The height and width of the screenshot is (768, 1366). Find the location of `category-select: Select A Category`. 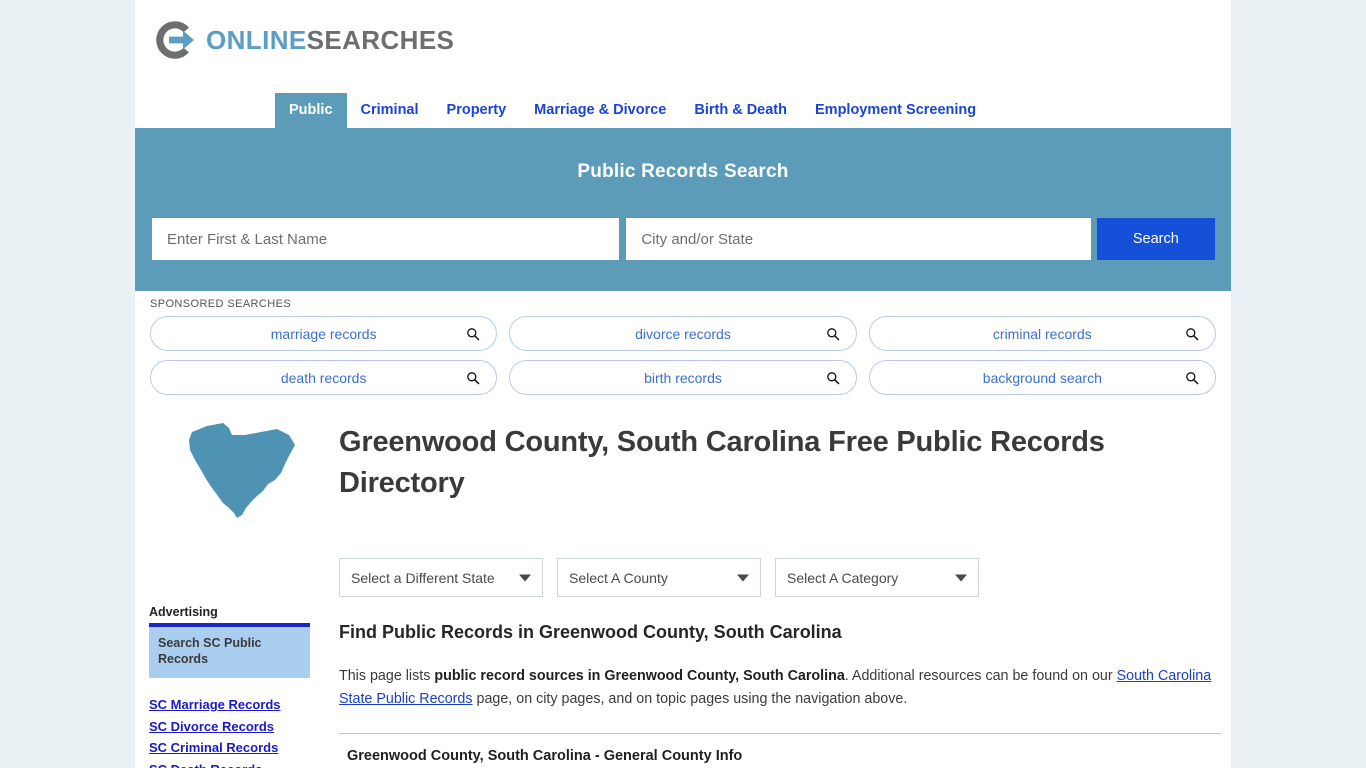

category-select: Select A Category is located at coordinates (877, 577).